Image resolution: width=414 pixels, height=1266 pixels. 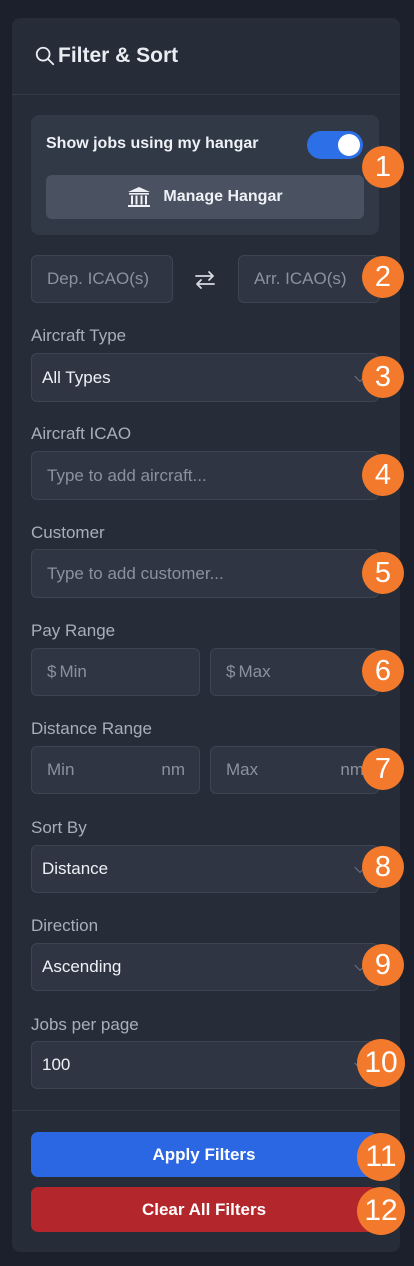 What do you see at coordinates (45, 56) in the screenshot?
I see `search-icon` at bounding box center [45, 56].